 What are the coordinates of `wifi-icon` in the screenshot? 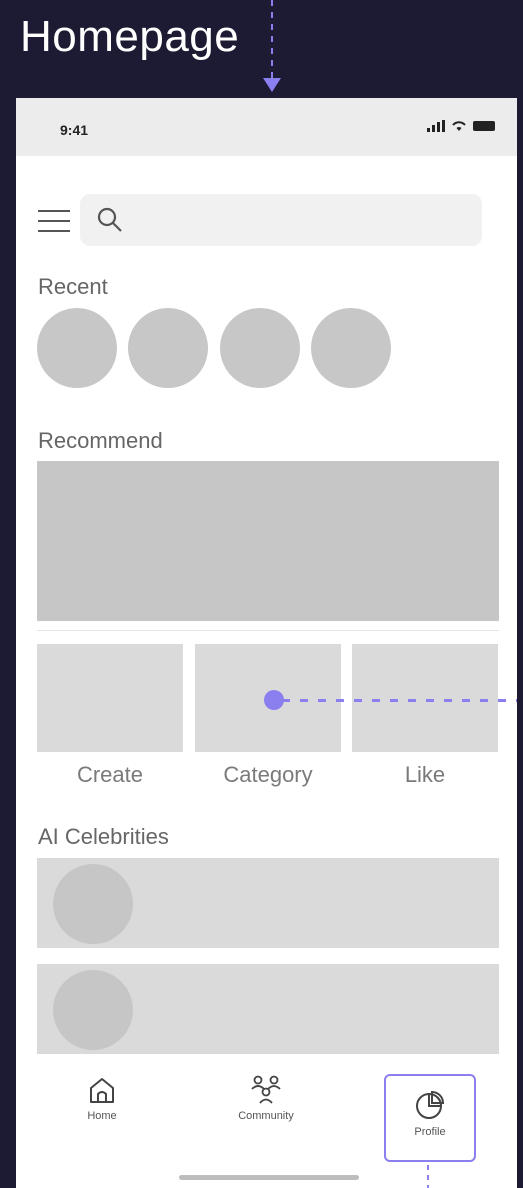 It's located at (459, 126).